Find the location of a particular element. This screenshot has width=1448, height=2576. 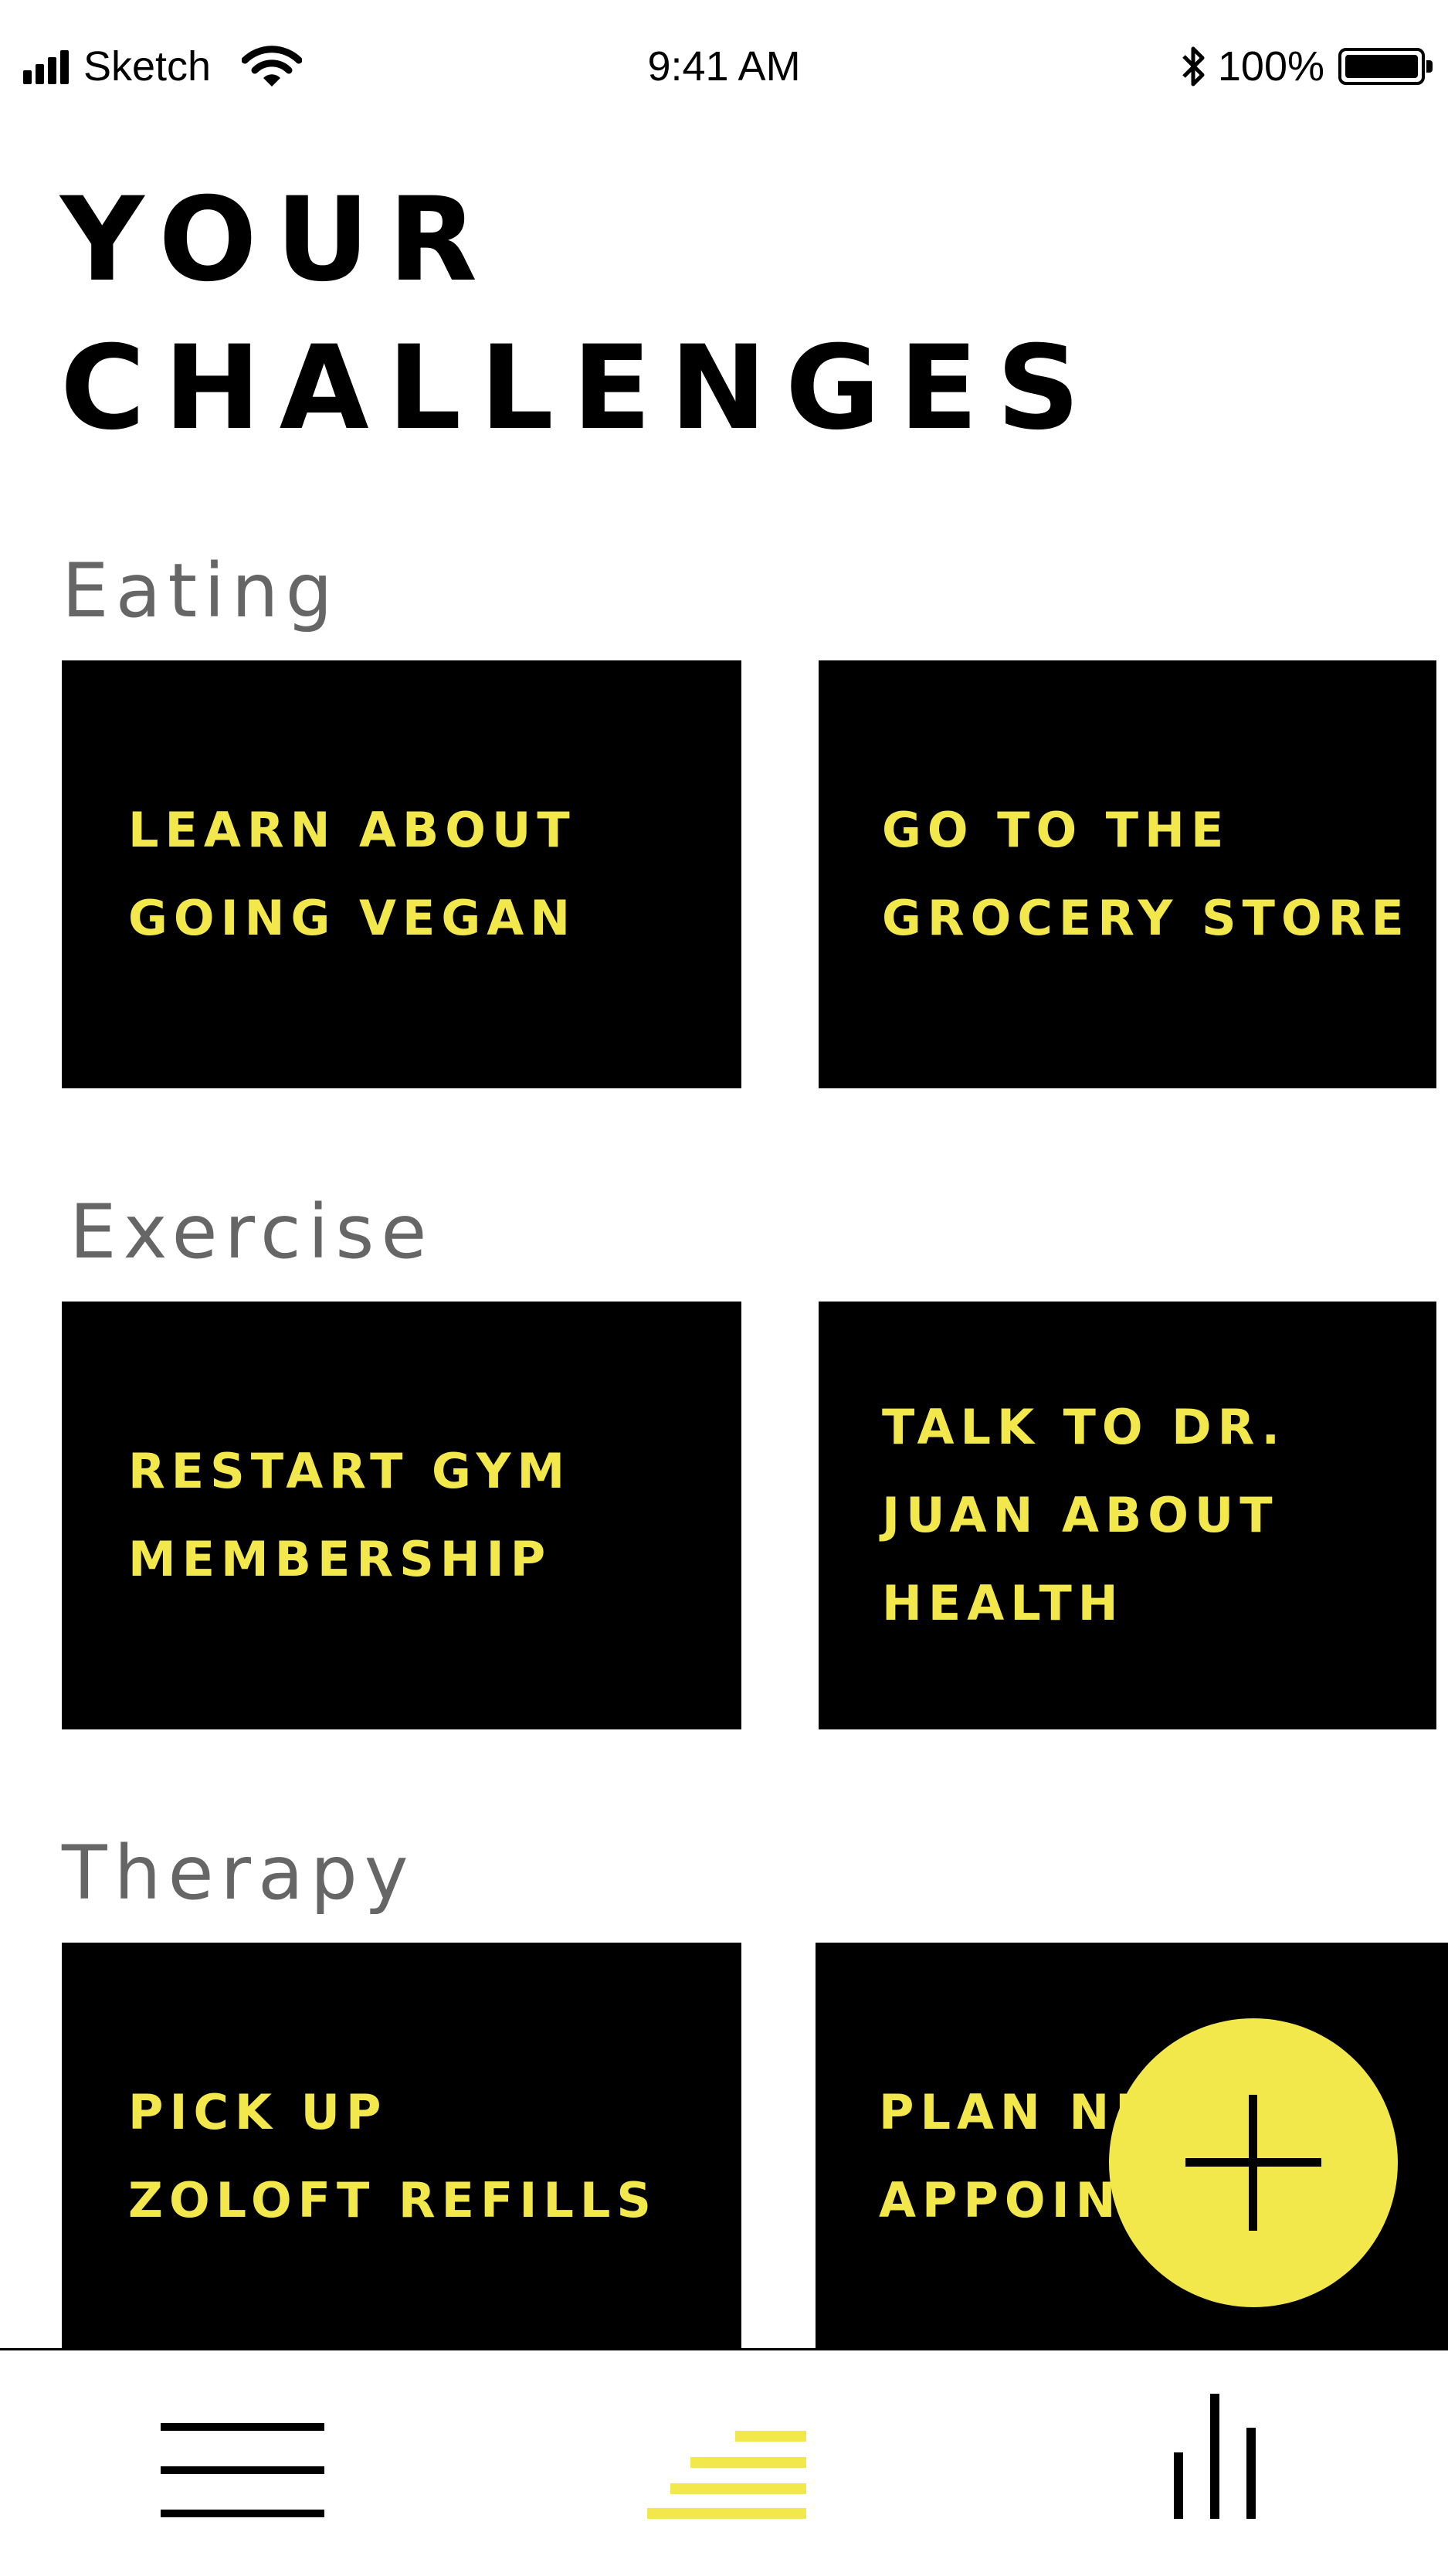

status-right: 100% is located at coordinates (1306, 66).